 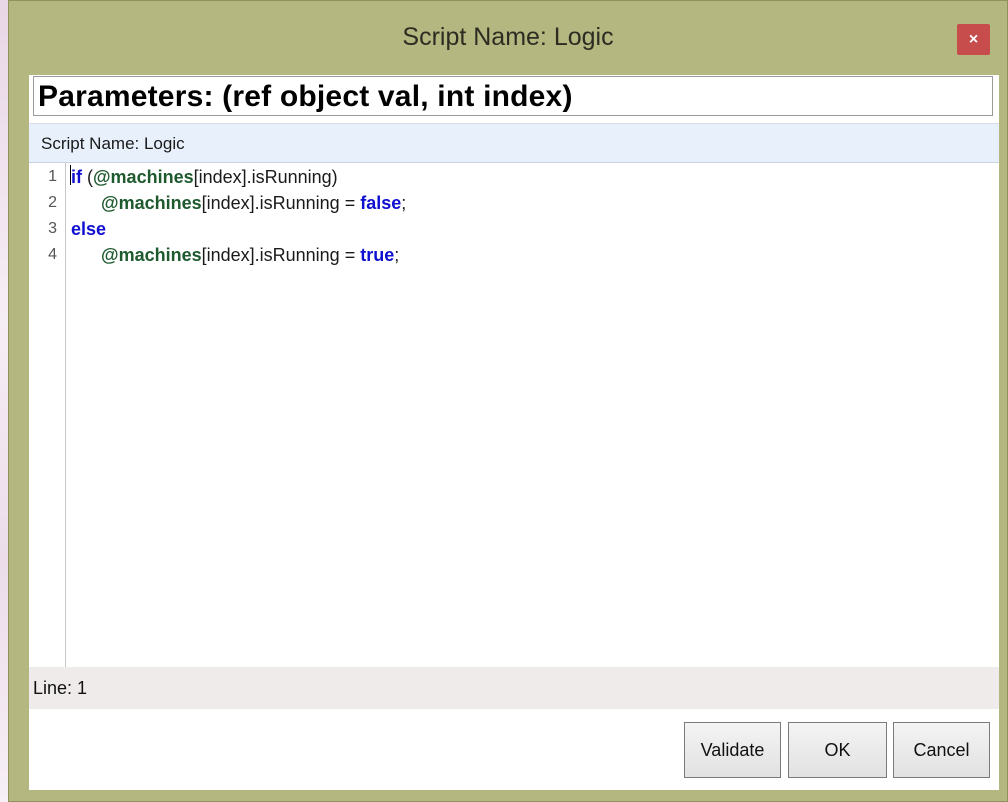 What do you see at coordinates (60, 688) in the screenshot?
I see `line-indicator: Line: 1` at bounding box center [60, 688].